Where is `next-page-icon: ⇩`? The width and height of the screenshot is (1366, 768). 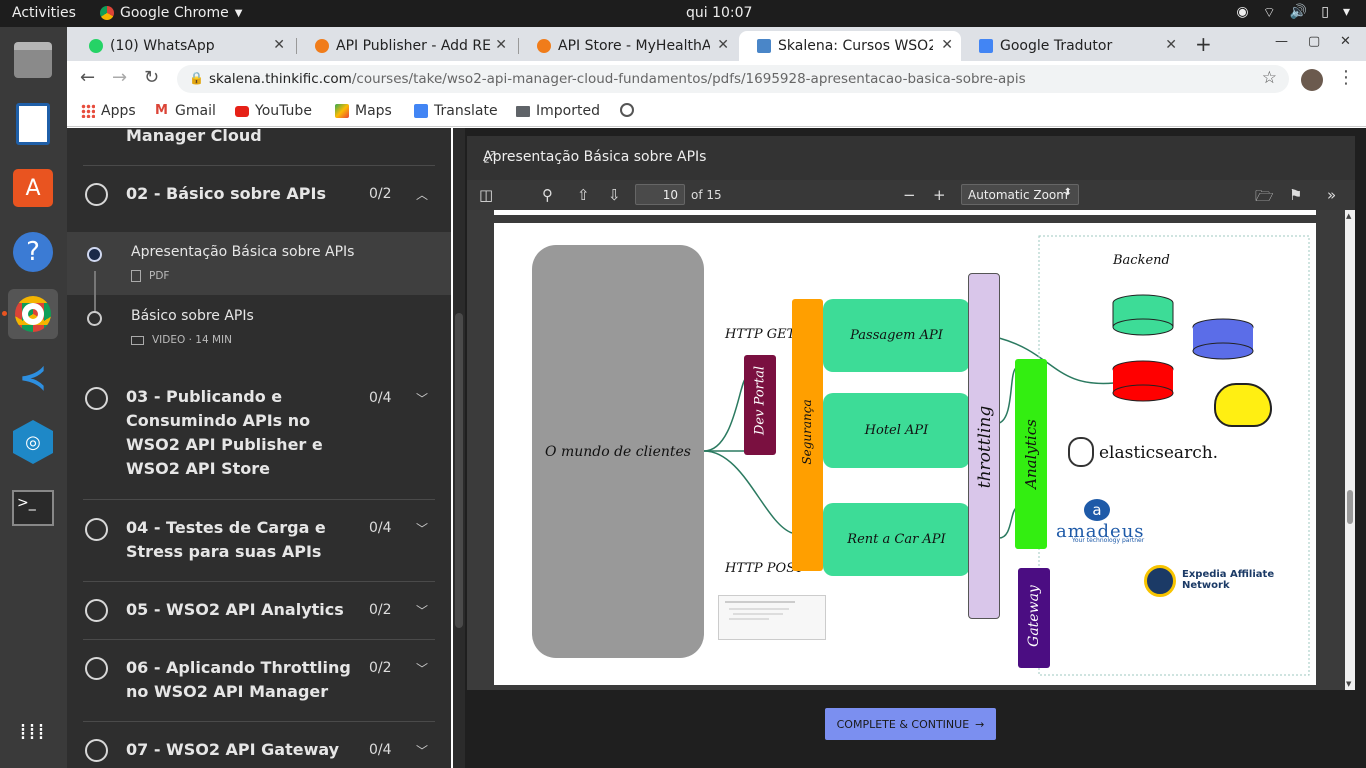
next-page-icon: ⇩ is located at coordinates (614, 195).